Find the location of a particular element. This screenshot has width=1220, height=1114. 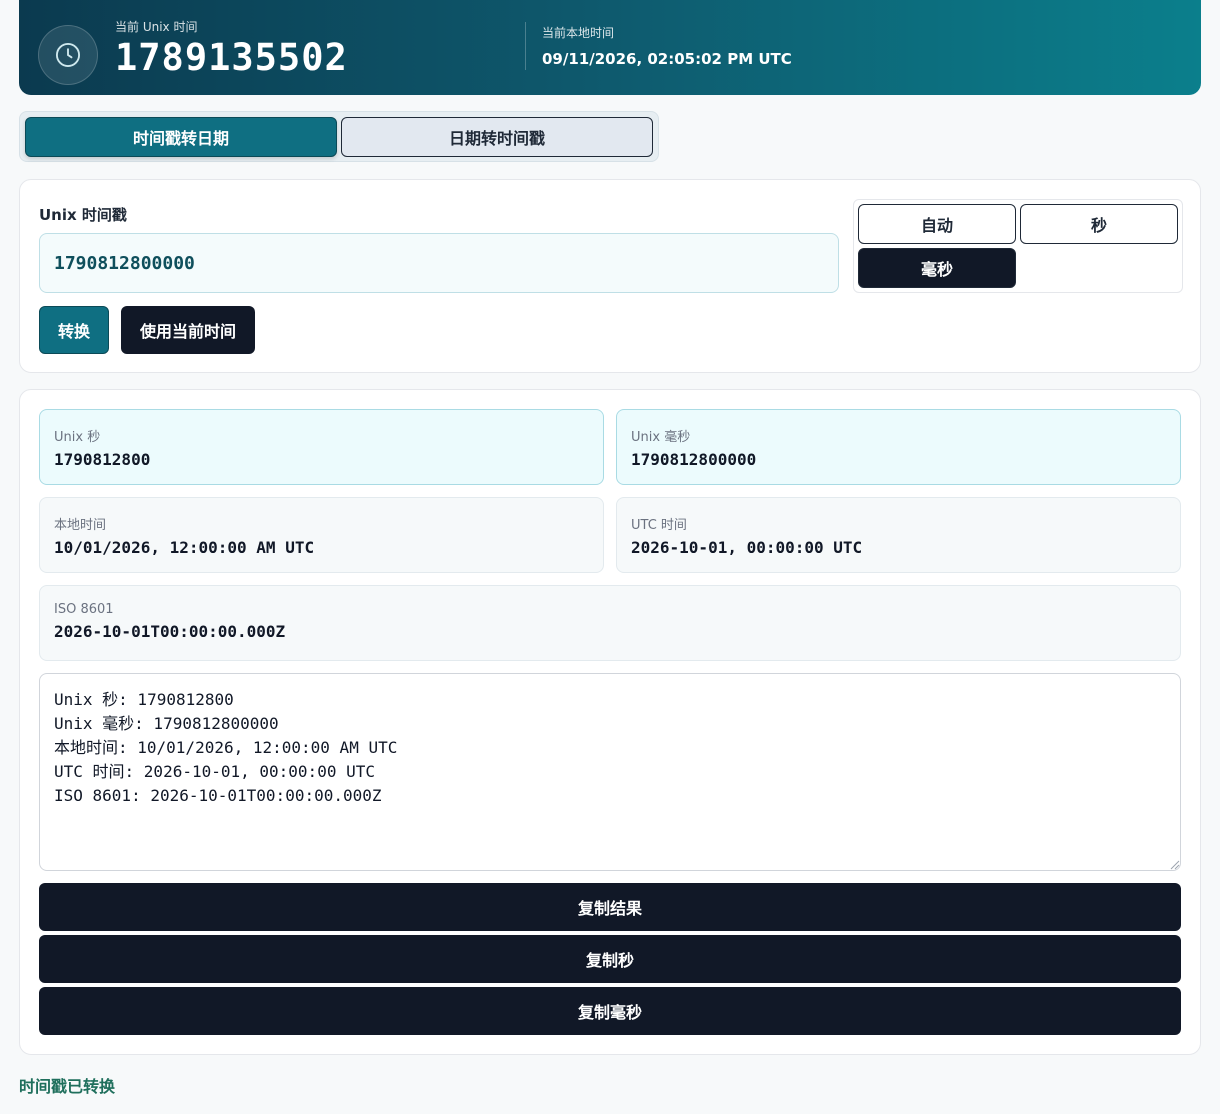

resize-handle-icon is located at coordinates (1175, 865).